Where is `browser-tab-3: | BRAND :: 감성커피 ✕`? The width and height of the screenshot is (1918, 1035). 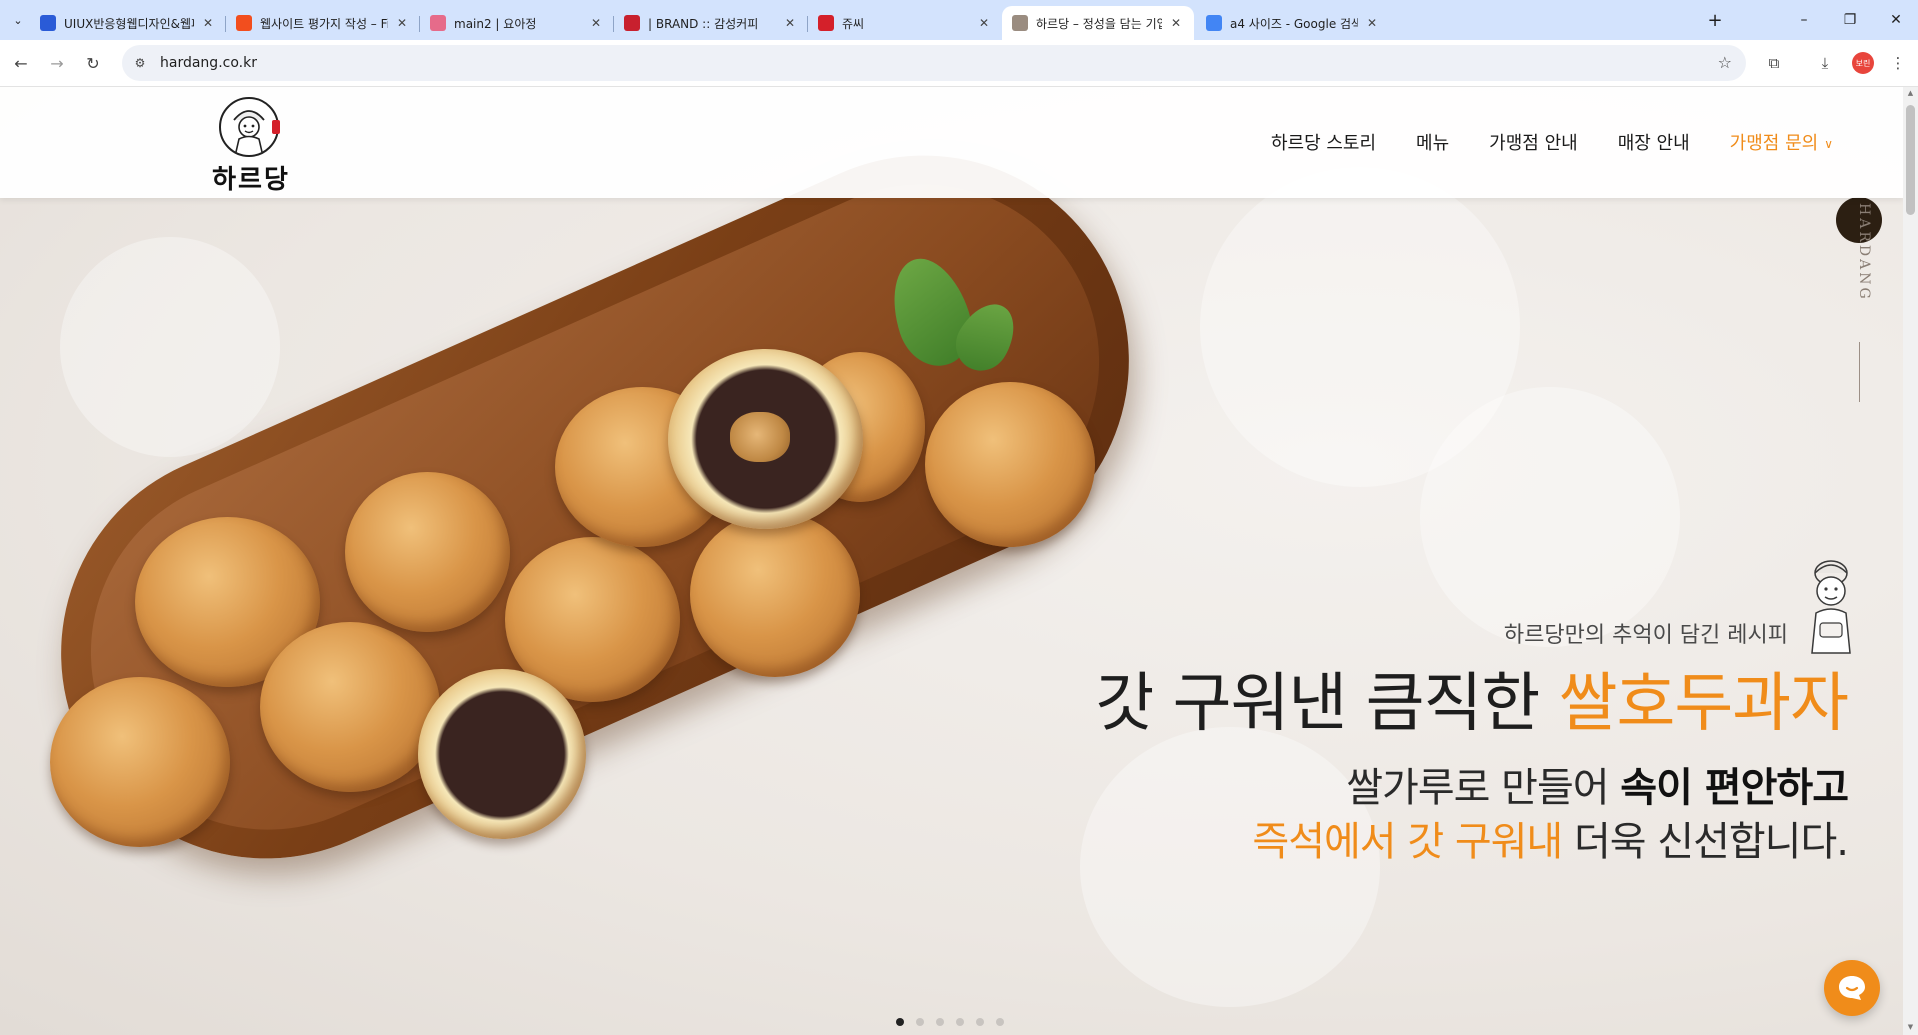
browser-tab-3: | BRAND :: 감성커피 ✕ is located at coordinates (711, 23).